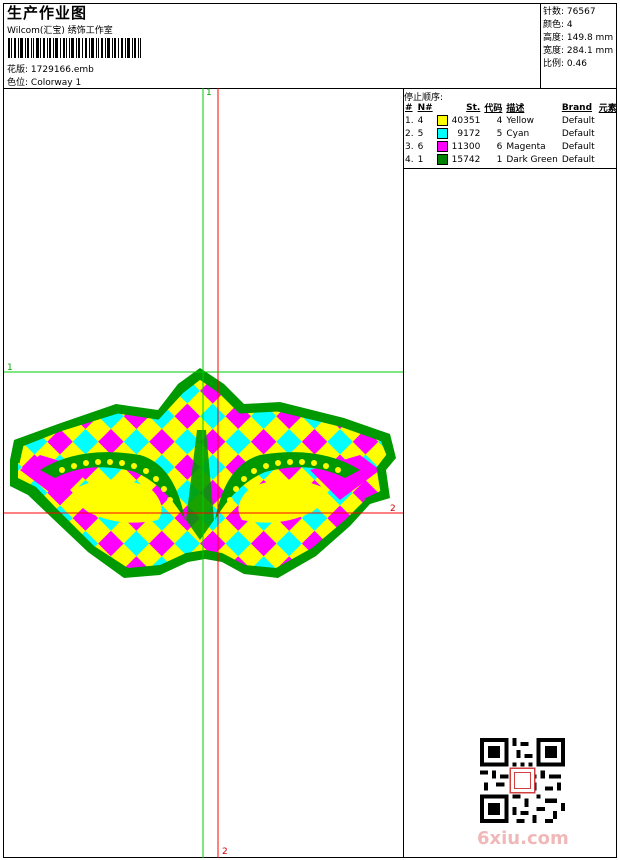  Describe the element at coordinates (393, 509) in the screenshot. I see `guide-label-right: 2` at that location.